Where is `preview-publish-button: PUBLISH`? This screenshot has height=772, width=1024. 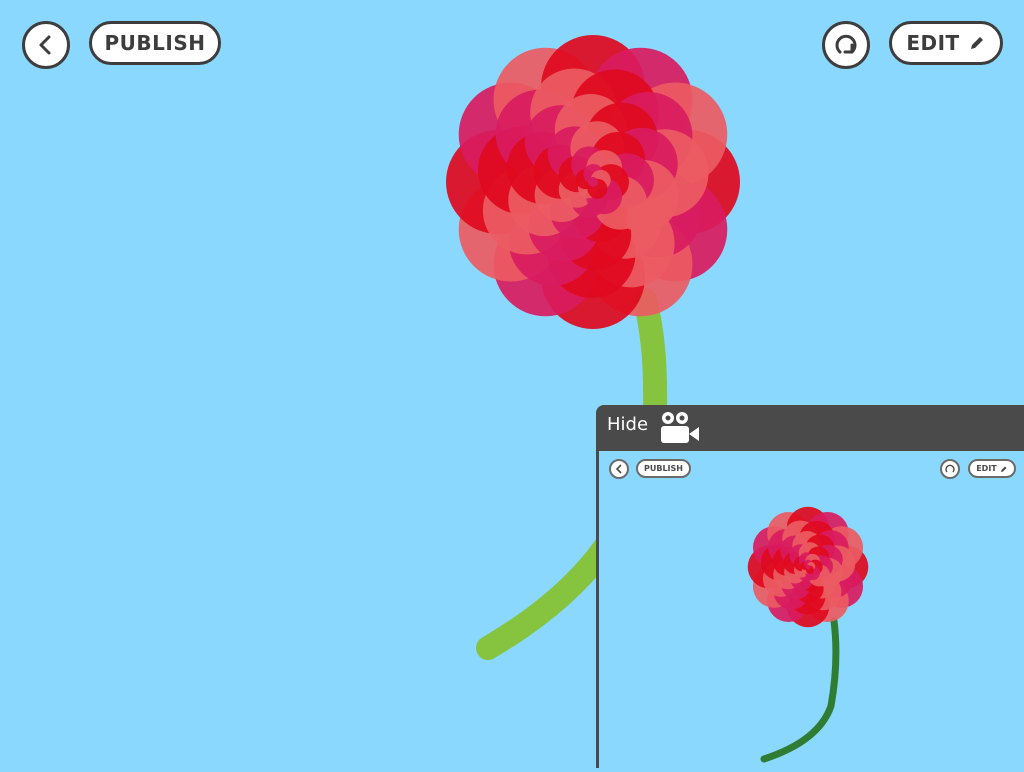
preview-publish-button: PUBLISH is located at coordinates (663, 468).